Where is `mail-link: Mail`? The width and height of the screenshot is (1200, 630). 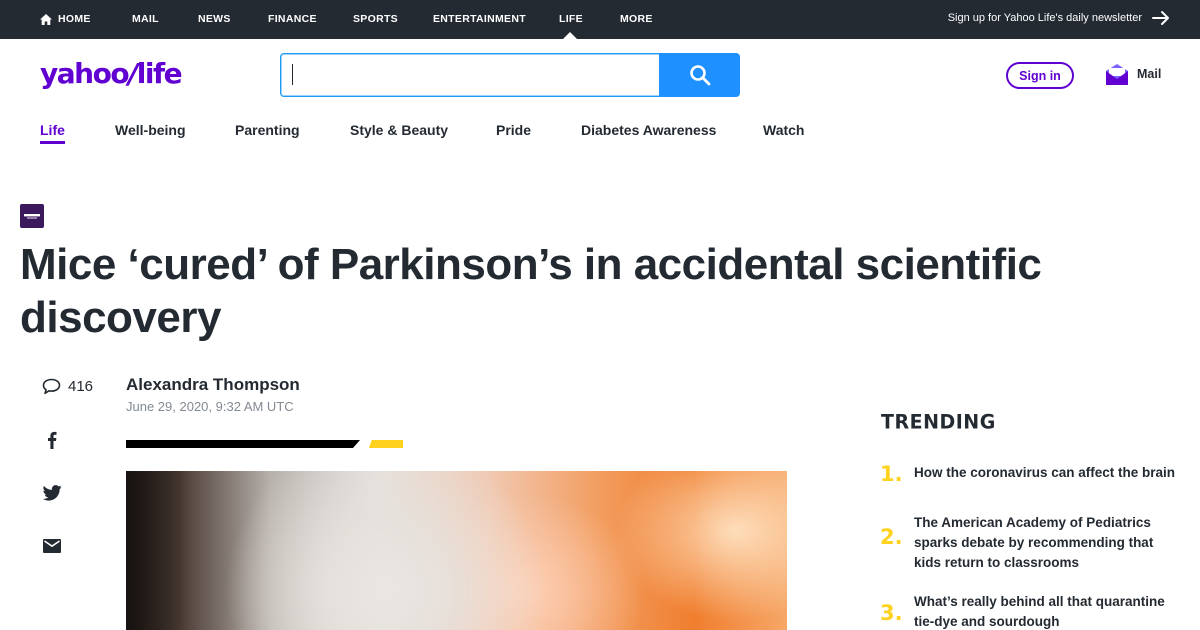
mail-link: Mail is located at coordinates (1133, 74).